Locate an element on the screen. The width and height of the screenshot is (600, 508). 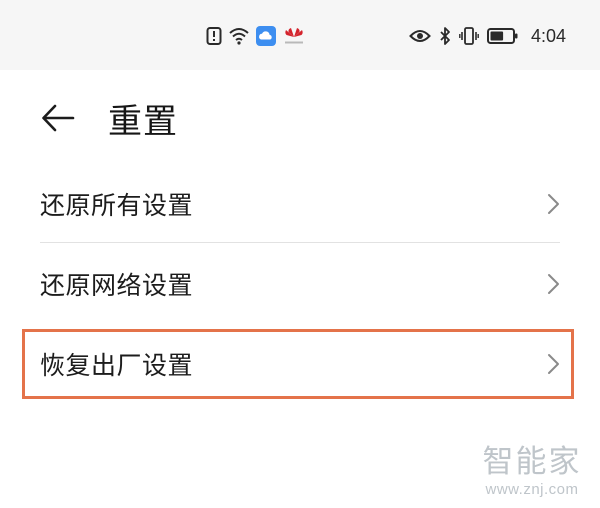
arrow-left-icon is located at coordinates (58, 118).